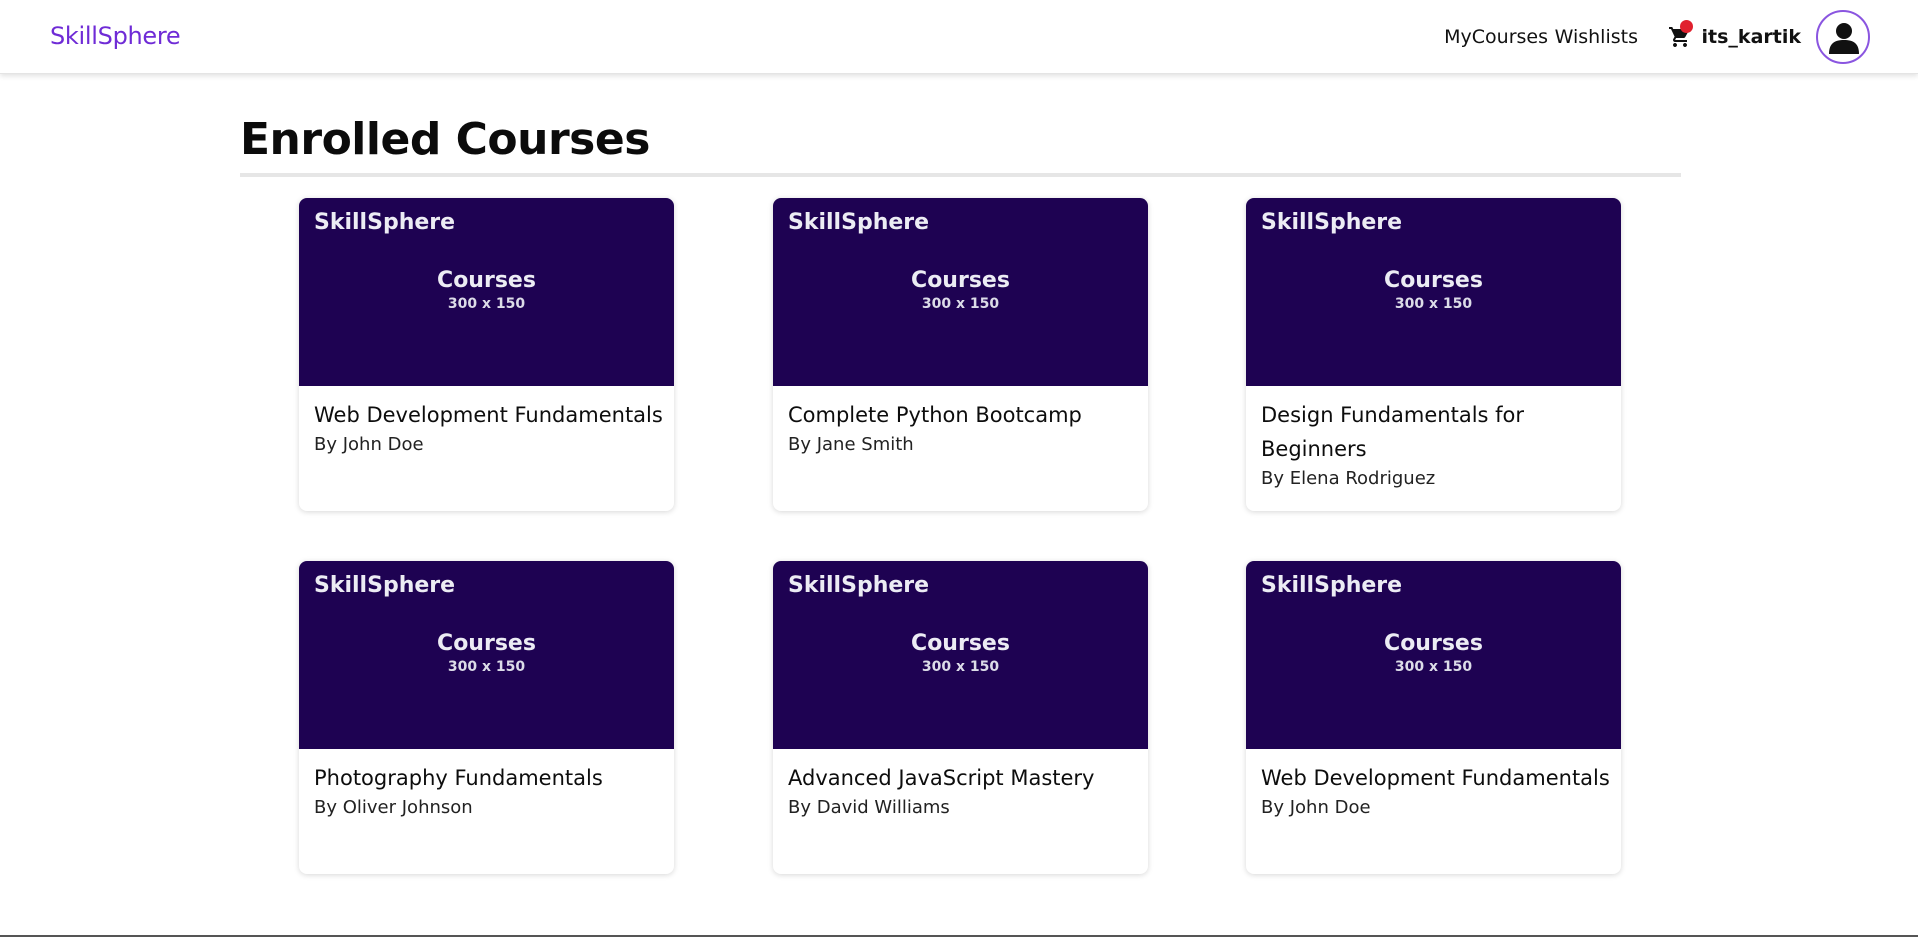 This screenshot has height=937, width=1918. Describe the element at coordinates (1348, 478) in the screenshot. I see `course-author: By Elena Rodriguez` at that location.